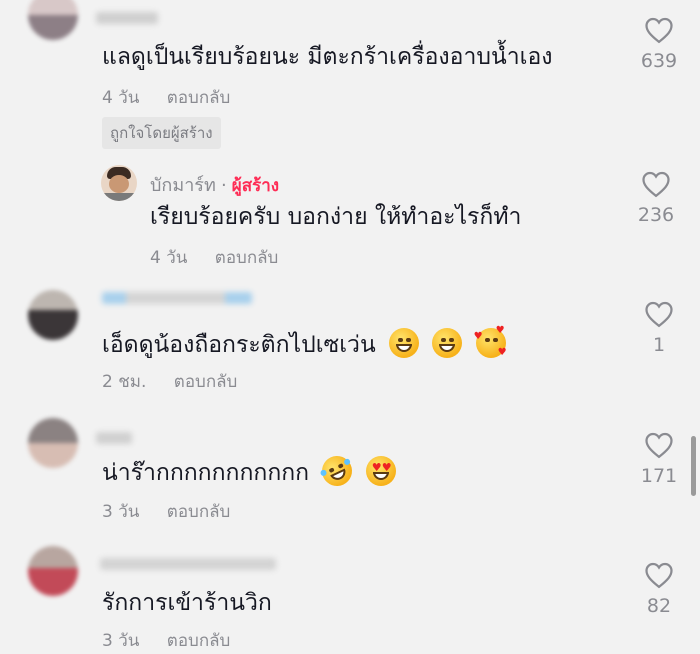 Image resolution: width=700 pixels, height=654 pixels. I want to click on like-button: 1, so click(659, 328).